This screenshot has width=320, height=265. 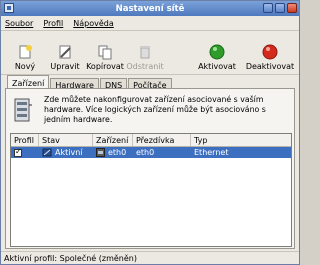 What do you see at coordinates (93, 23) in the screenshot?
I see `menu-help: Nápověda` at bounding box center [93, 23].